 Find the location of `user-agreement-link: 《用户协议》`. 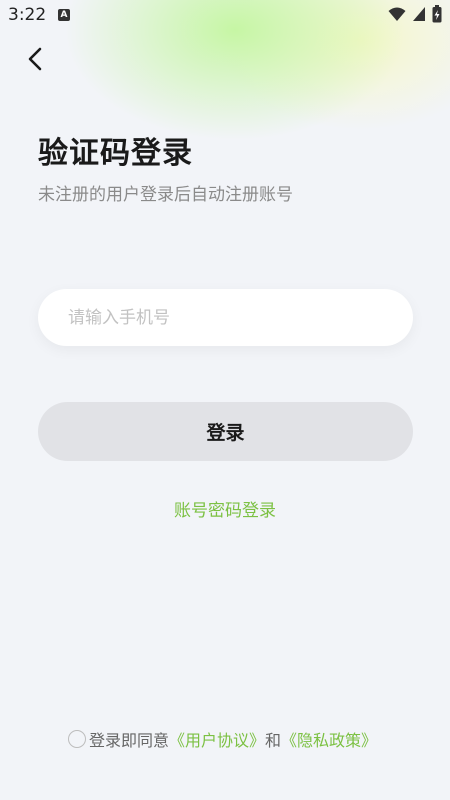

user-agreement-link: 《用户协议》 is located at coordinates (217, 739).